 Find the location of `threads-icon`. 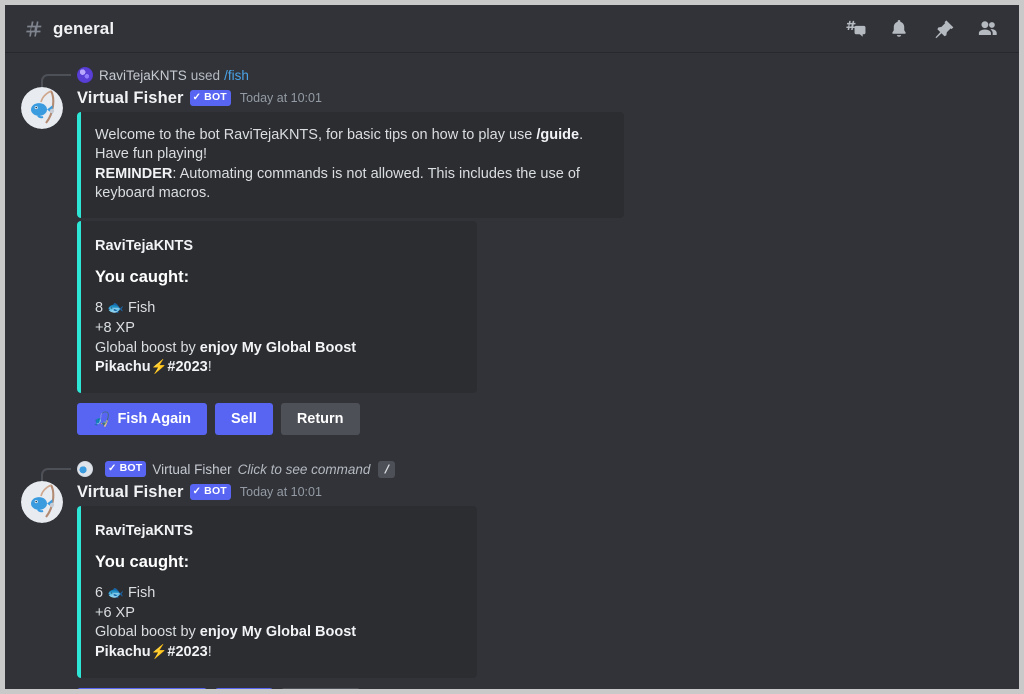

threads-icon is located at coordinates (855, 29).